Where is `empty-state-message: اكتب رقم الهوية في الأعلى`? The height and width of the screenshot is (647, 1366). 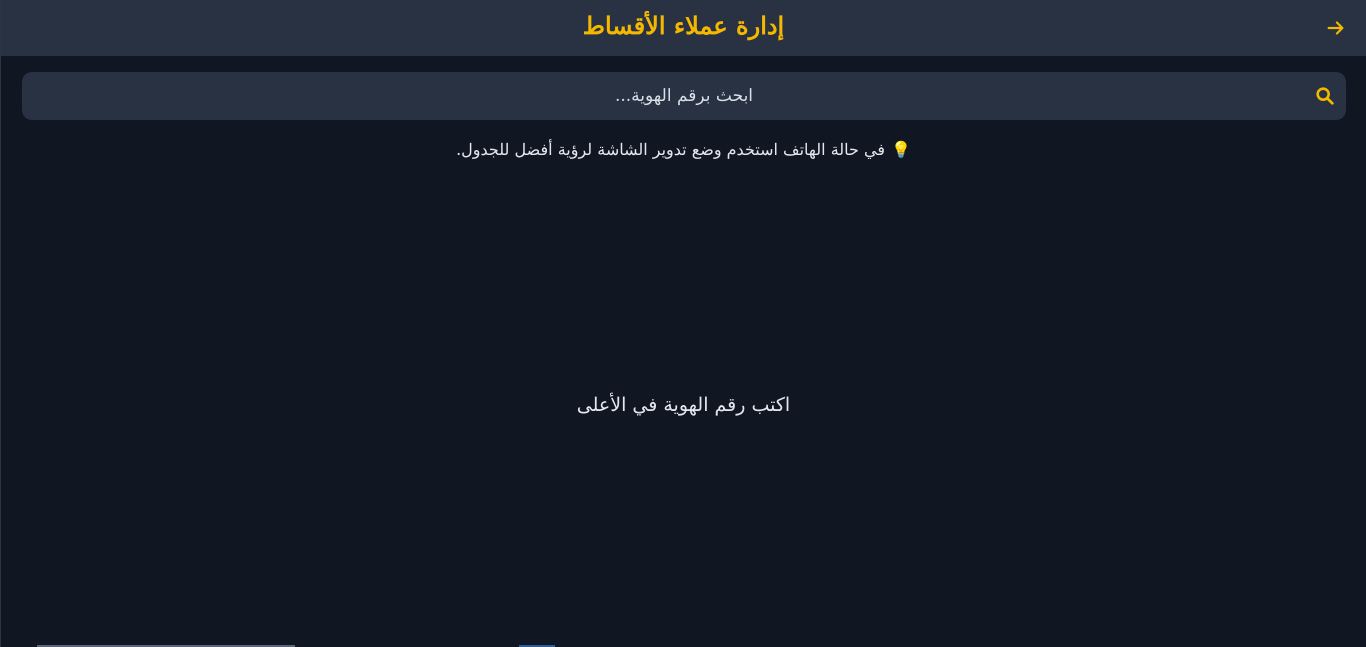 empty-state-message: اكتب رقم الهوية في الأعلى is located at coordinates (683, 405).